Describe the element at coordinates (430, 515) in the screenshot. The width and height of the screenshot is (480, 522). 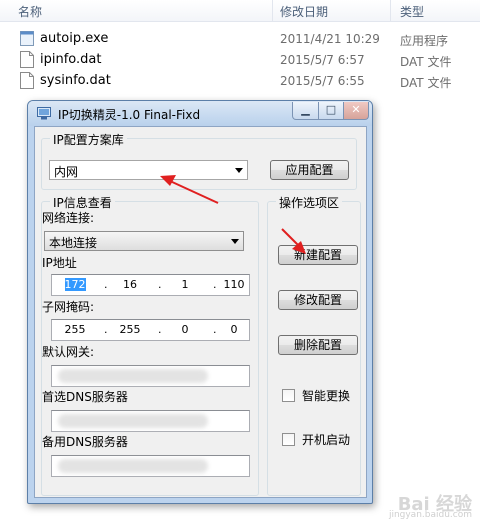
I see `watermark-site: jingyan.baidu.com` at that location.